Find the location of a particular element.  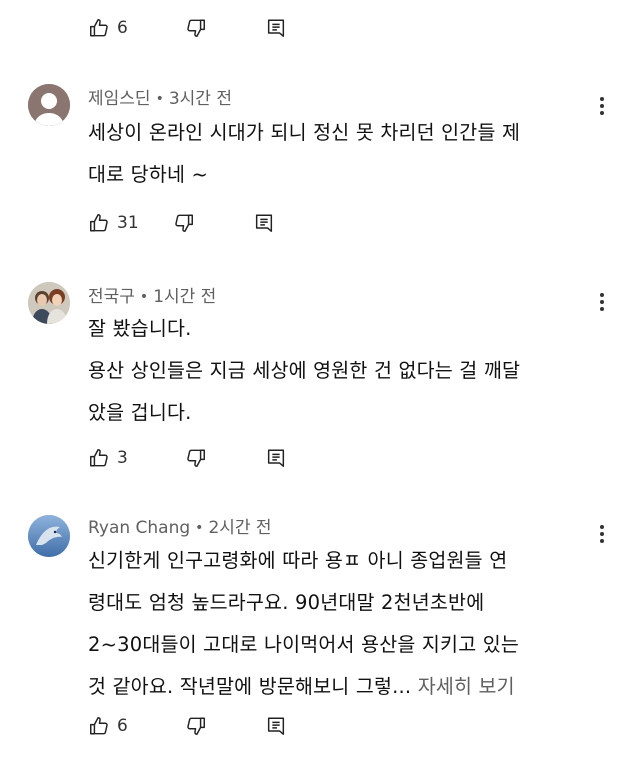

like-count: 31 is located at coordinates (128, 223).